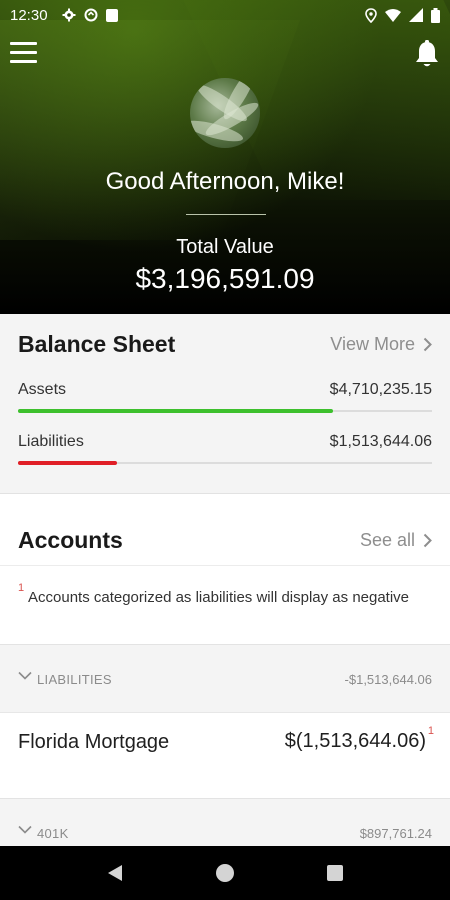  What do you see at coordinates (225, 15) in the screenshot?
I see `status-bar: 12:30` at bounding box center [225, 15].